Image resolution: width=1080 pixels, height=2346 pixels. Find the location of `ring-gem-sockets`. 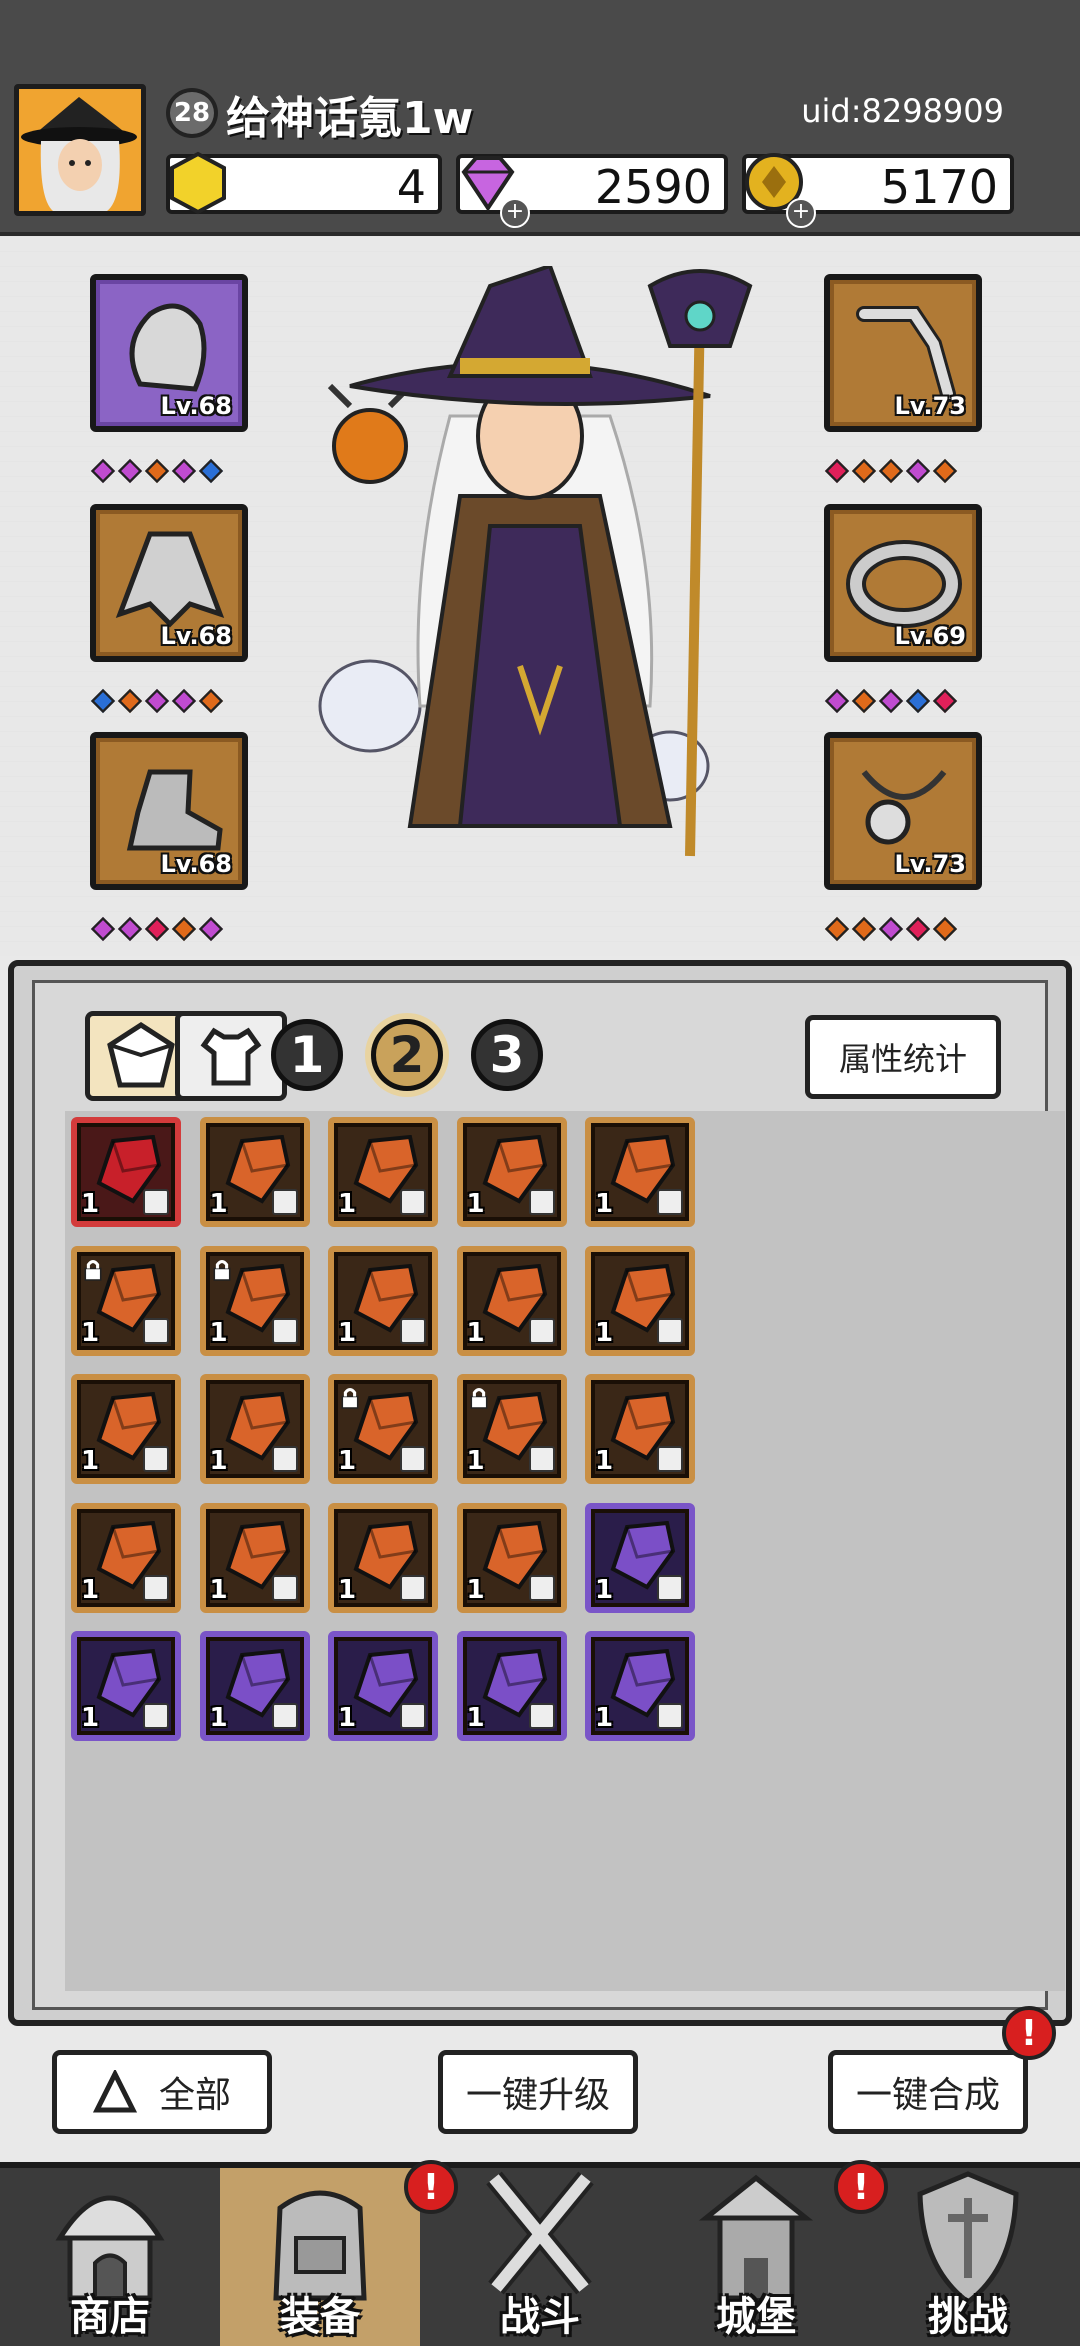

ring-gem-sockets is located at coordinates (891, 701).